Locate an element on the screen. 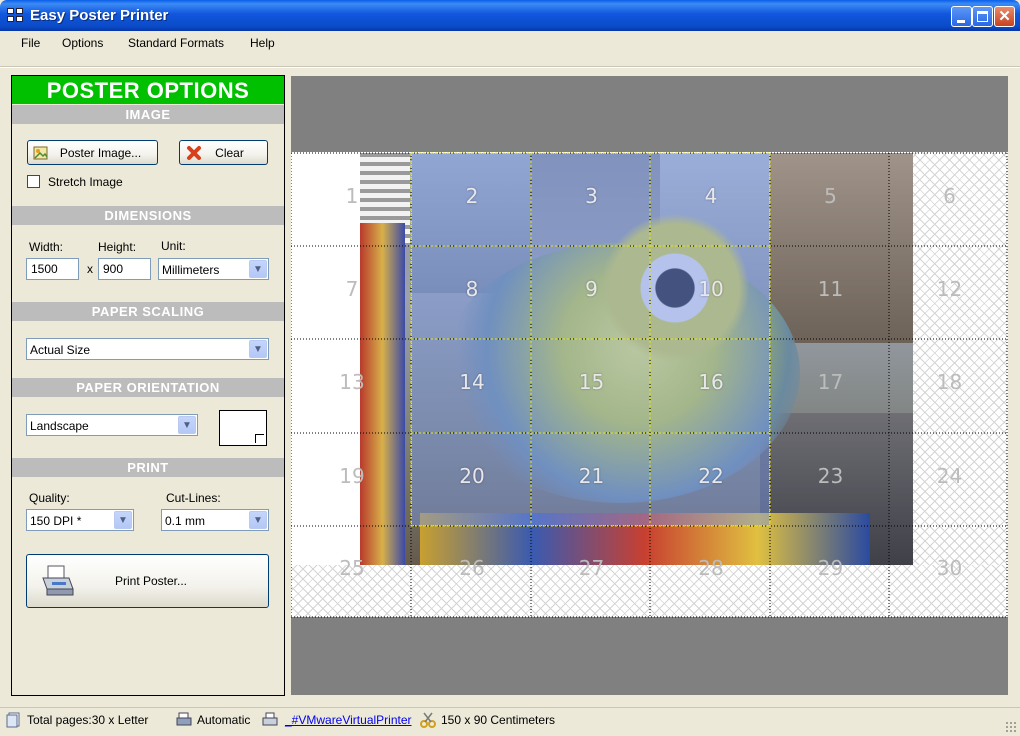 The height and width of the screenshot is (736, 1020). width-label: Width: is located at coordinates (46, 247).